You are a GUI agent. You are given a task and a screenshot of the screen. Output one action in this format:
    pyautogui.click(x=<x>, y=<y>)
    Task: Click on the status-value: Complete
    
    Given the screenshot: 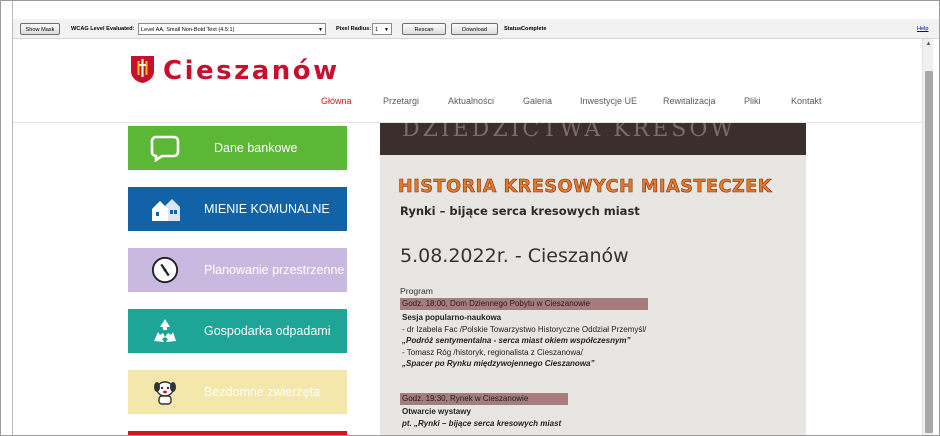 What is the action you would take?
    pyautogui.click(x=534, y=29)
    